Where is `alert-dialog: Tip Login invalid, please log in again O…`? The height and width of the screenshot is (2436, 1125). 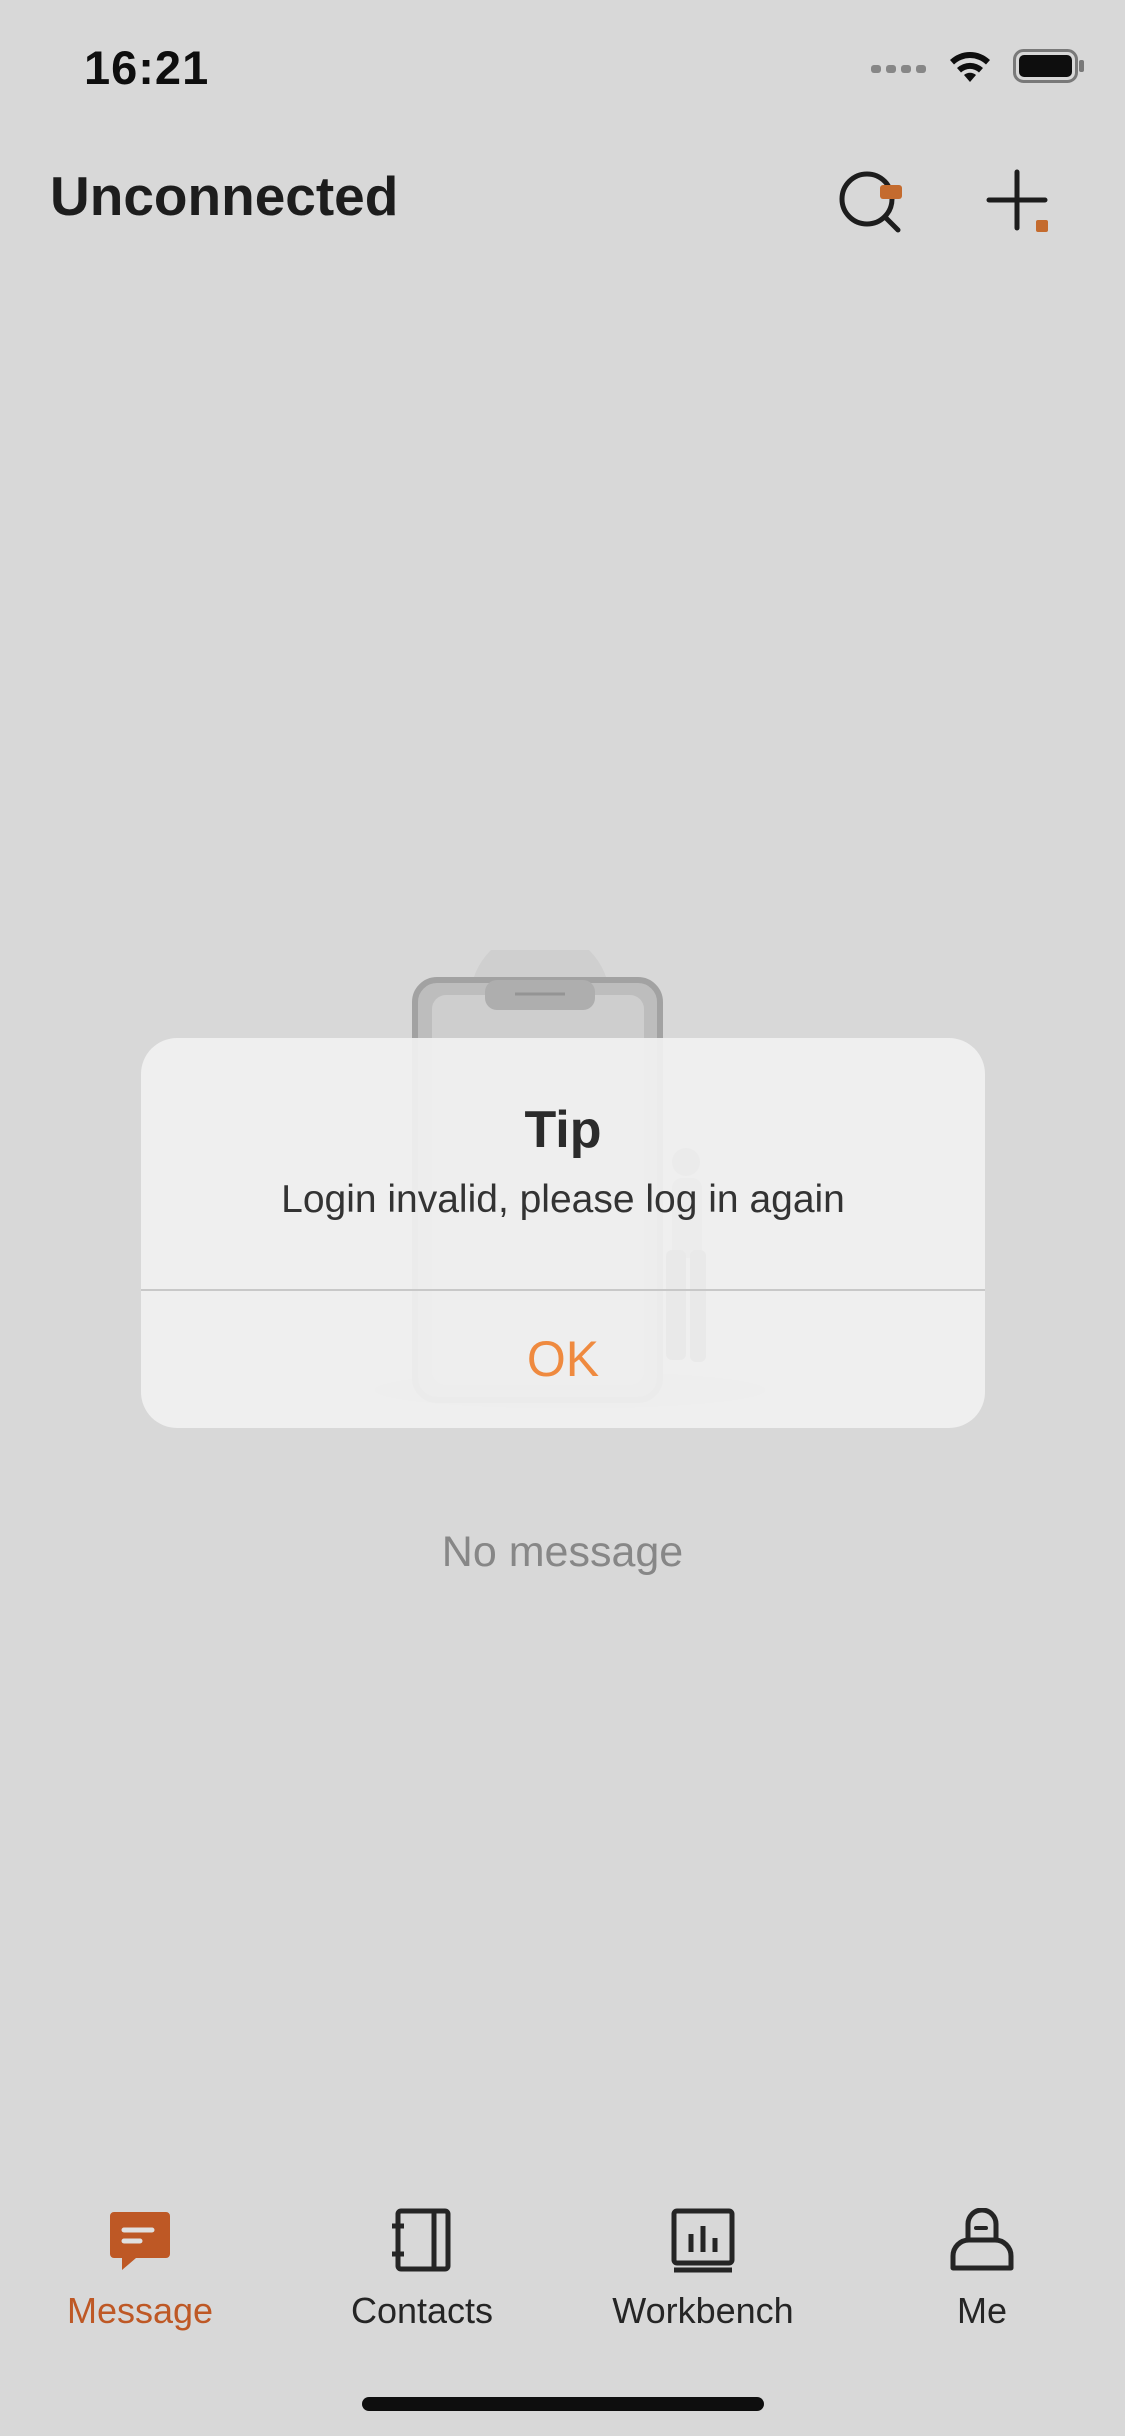
alert-dialog: Tip Login invalid, please log in again O… is located at coordinates (563, 1233).